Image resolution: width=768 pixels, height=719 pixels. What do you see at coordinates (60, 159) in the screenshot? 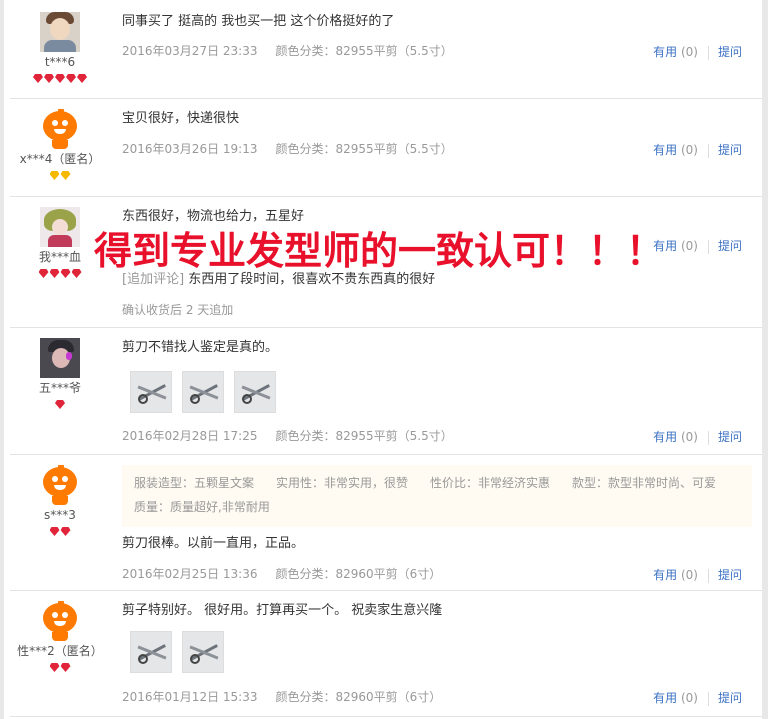
I see `reviewer-name: x***4（匿名）` at bounding box center [60, 159].